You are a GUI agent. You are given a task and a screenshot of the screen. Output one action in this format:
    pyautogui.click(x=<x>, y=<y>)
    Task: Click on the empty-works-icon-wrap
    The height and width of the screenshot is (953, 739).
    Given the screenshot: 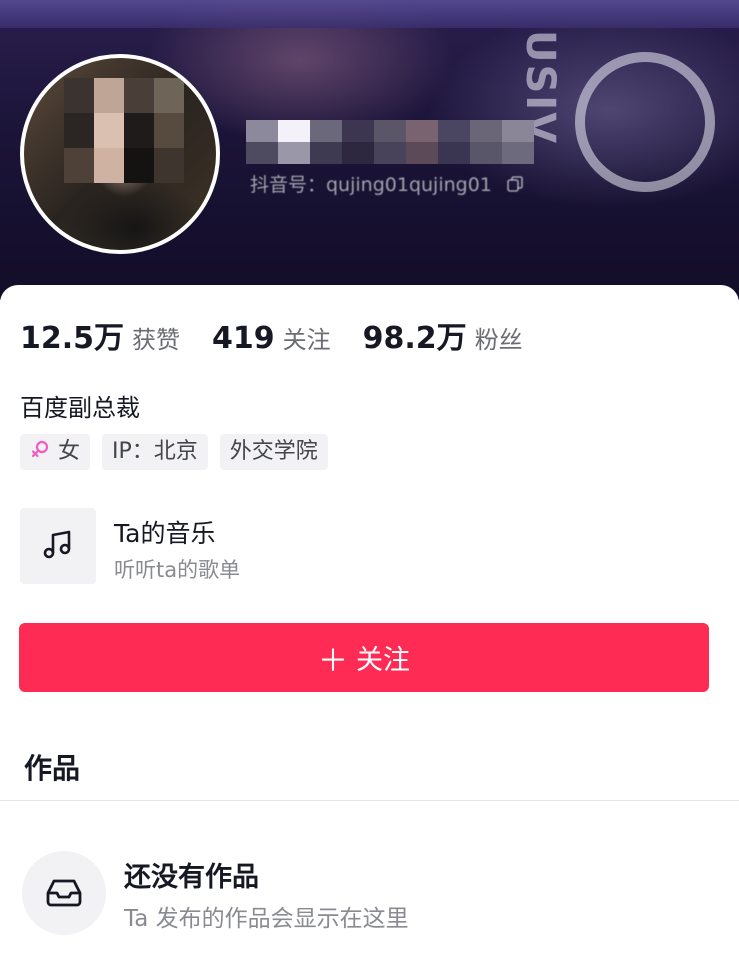 What is the action you would take?
    pyautogui.click(x=64, y=893)
    